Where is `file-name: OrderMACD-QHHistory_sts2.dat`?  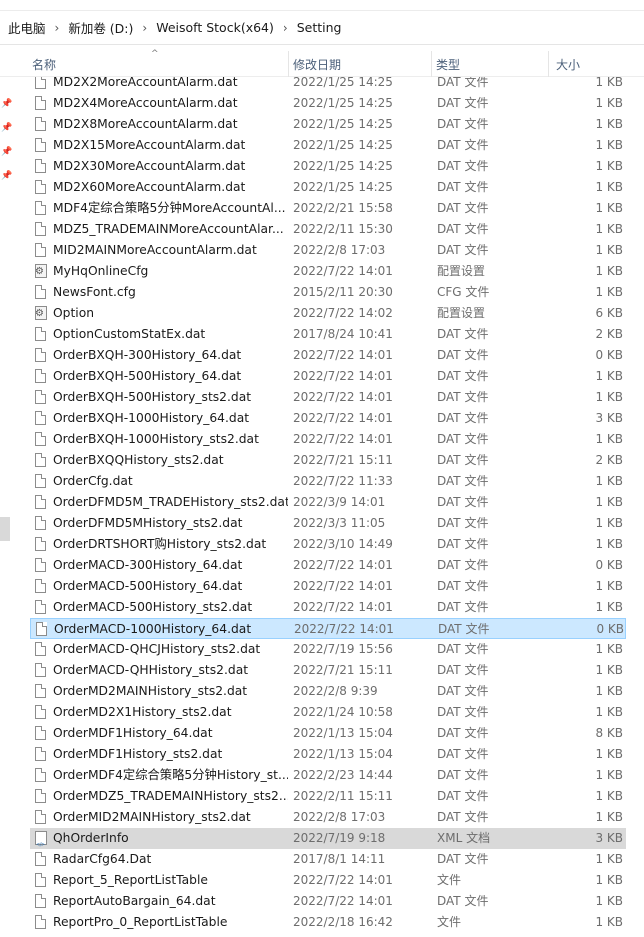
file-name: OrderMACD-QHHistory_sts2.dat is located at coordinates (170, 670).